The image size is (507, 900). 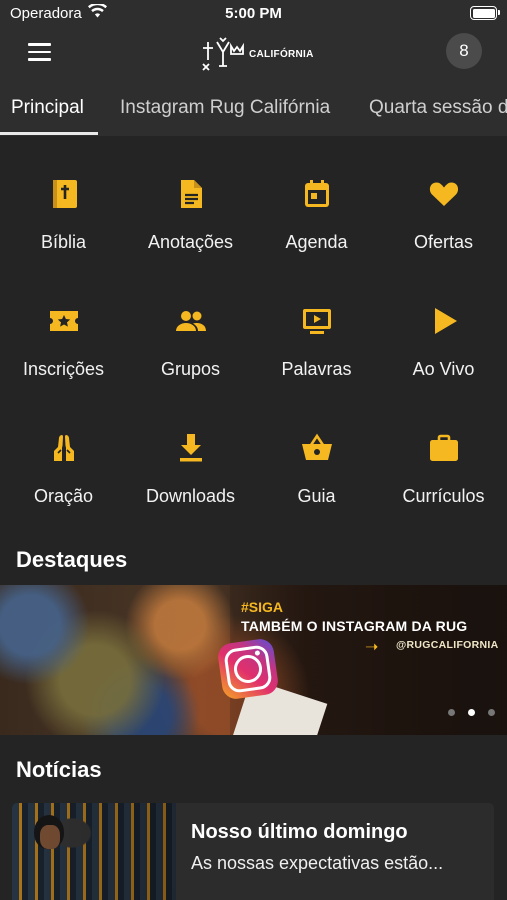 I want to click on grid-item-agenda: Agenda, so click(x=316, y=199).